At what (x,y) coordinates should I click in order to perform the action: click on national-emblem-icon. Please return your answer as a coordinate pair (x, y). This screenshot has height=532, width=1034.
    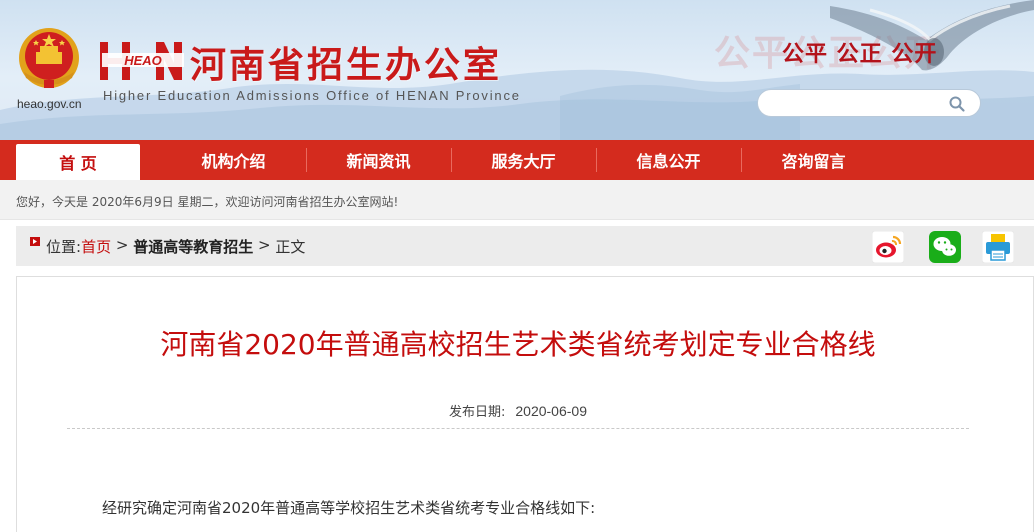
    Looking at the image, I should click on (49, 58).